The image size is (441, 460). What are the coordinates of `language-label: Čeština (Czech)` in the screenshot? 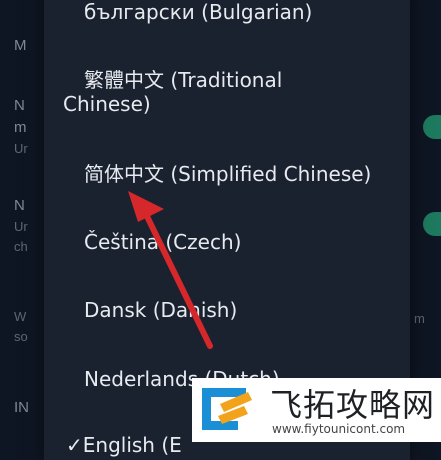 It's located at (163, 242).